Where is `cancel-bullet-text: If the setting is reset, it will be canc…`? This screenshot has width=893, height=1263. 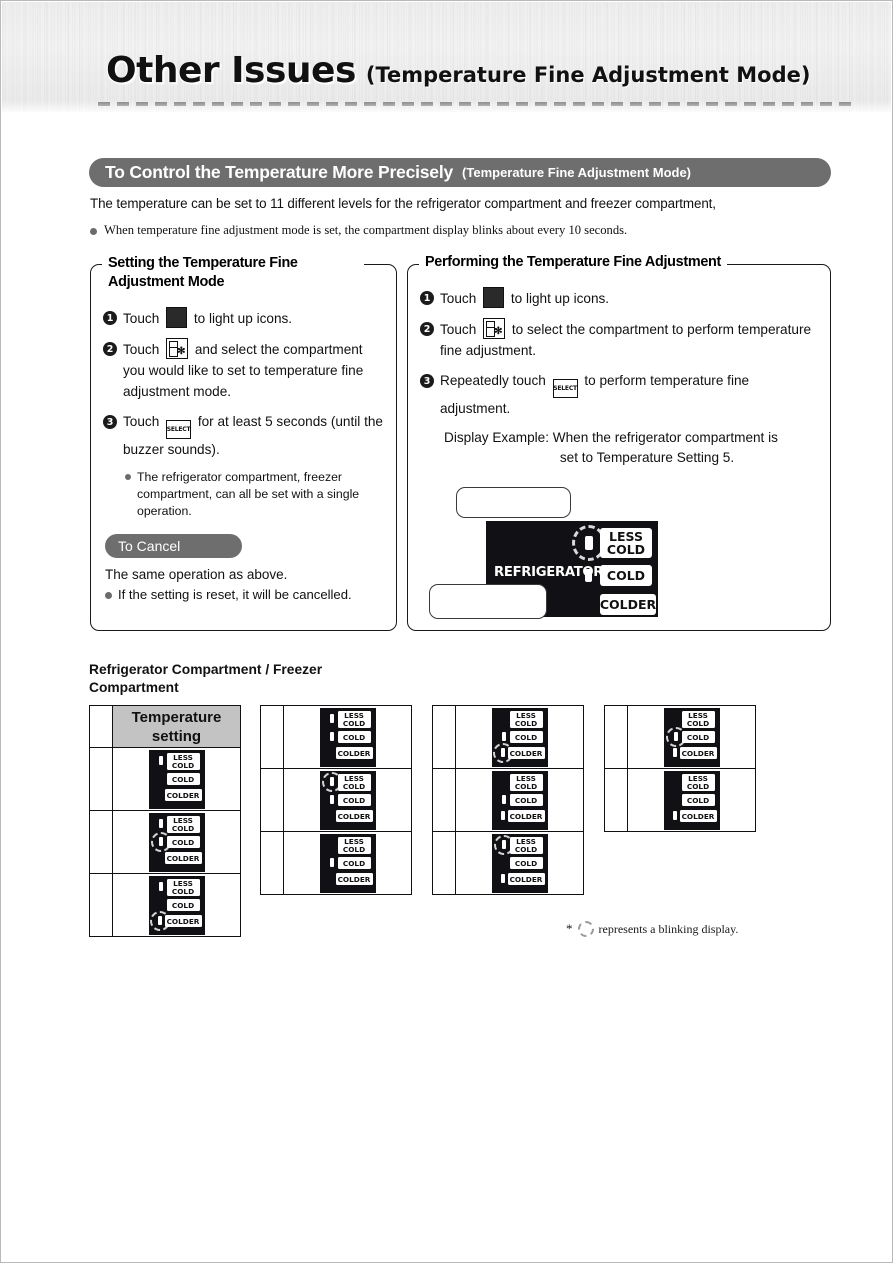
cancel-bullet-text: If the setting is reset, it will be canc… is located at coordinates (235, 594).